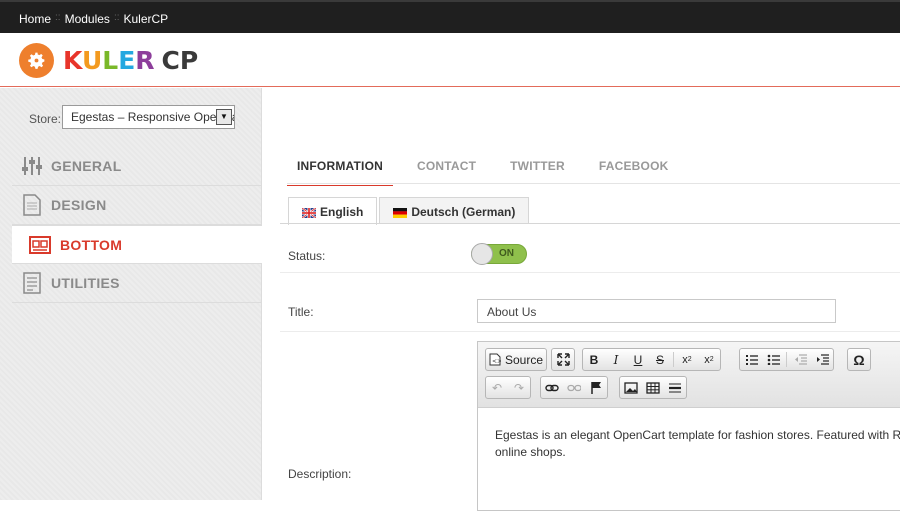  Describe the element at coordinates (751, 359) in the screenshot. I see `numbered-list-icon` at that location.